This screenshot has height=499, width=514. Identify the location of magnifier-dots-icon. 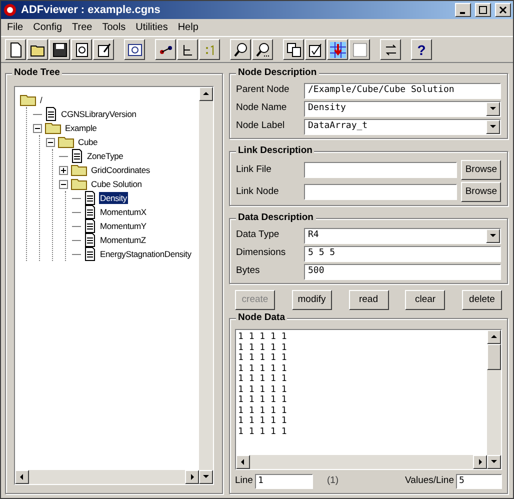
(262, 50).